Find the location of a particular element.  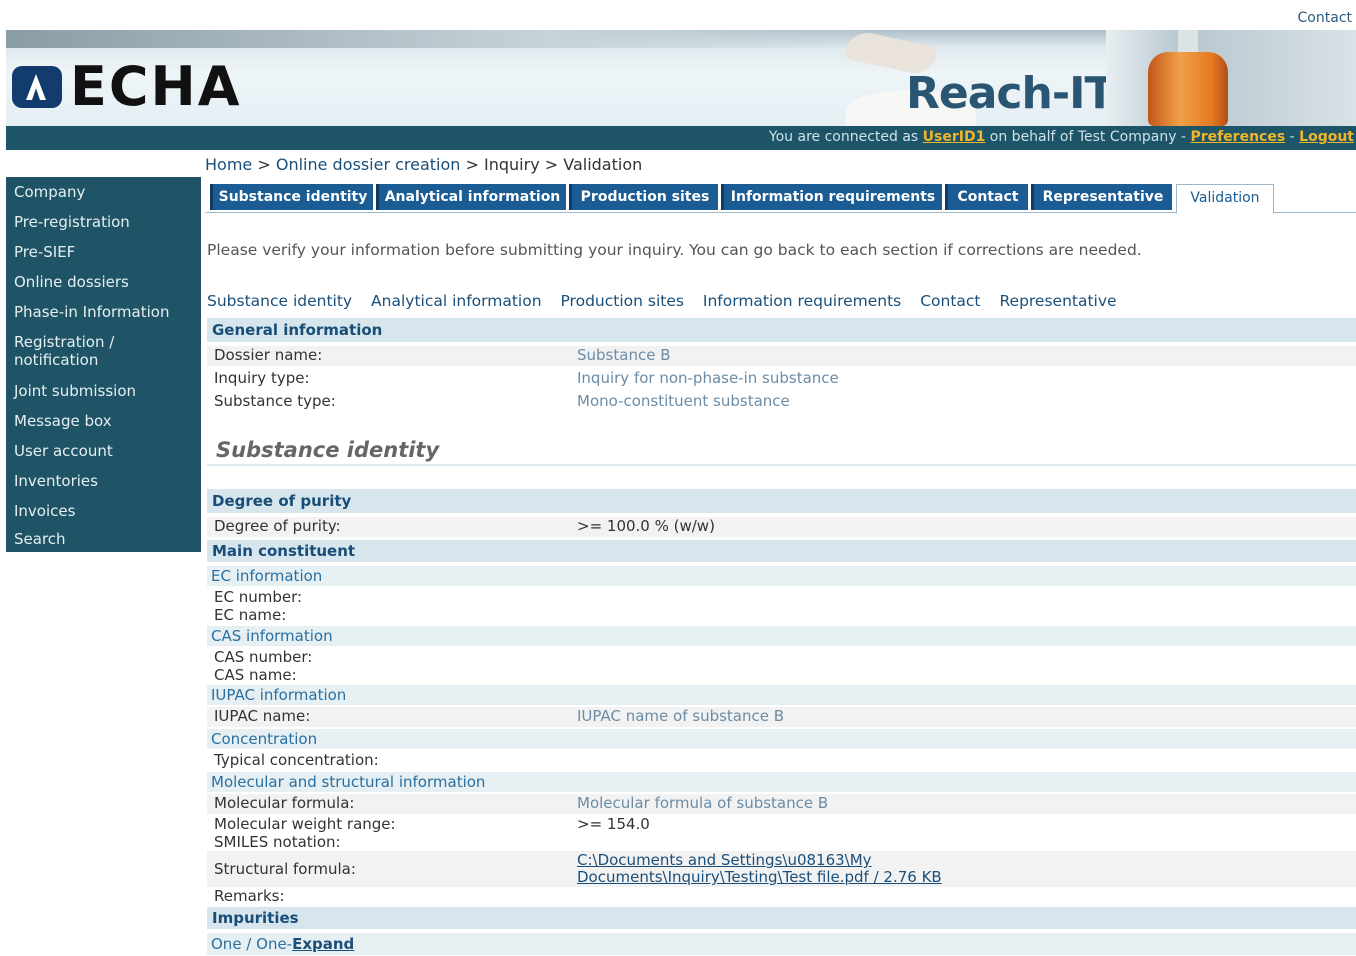

degree-of-purity-value: >= 100.0 % (w/w) is located at coordinates (646, 526).